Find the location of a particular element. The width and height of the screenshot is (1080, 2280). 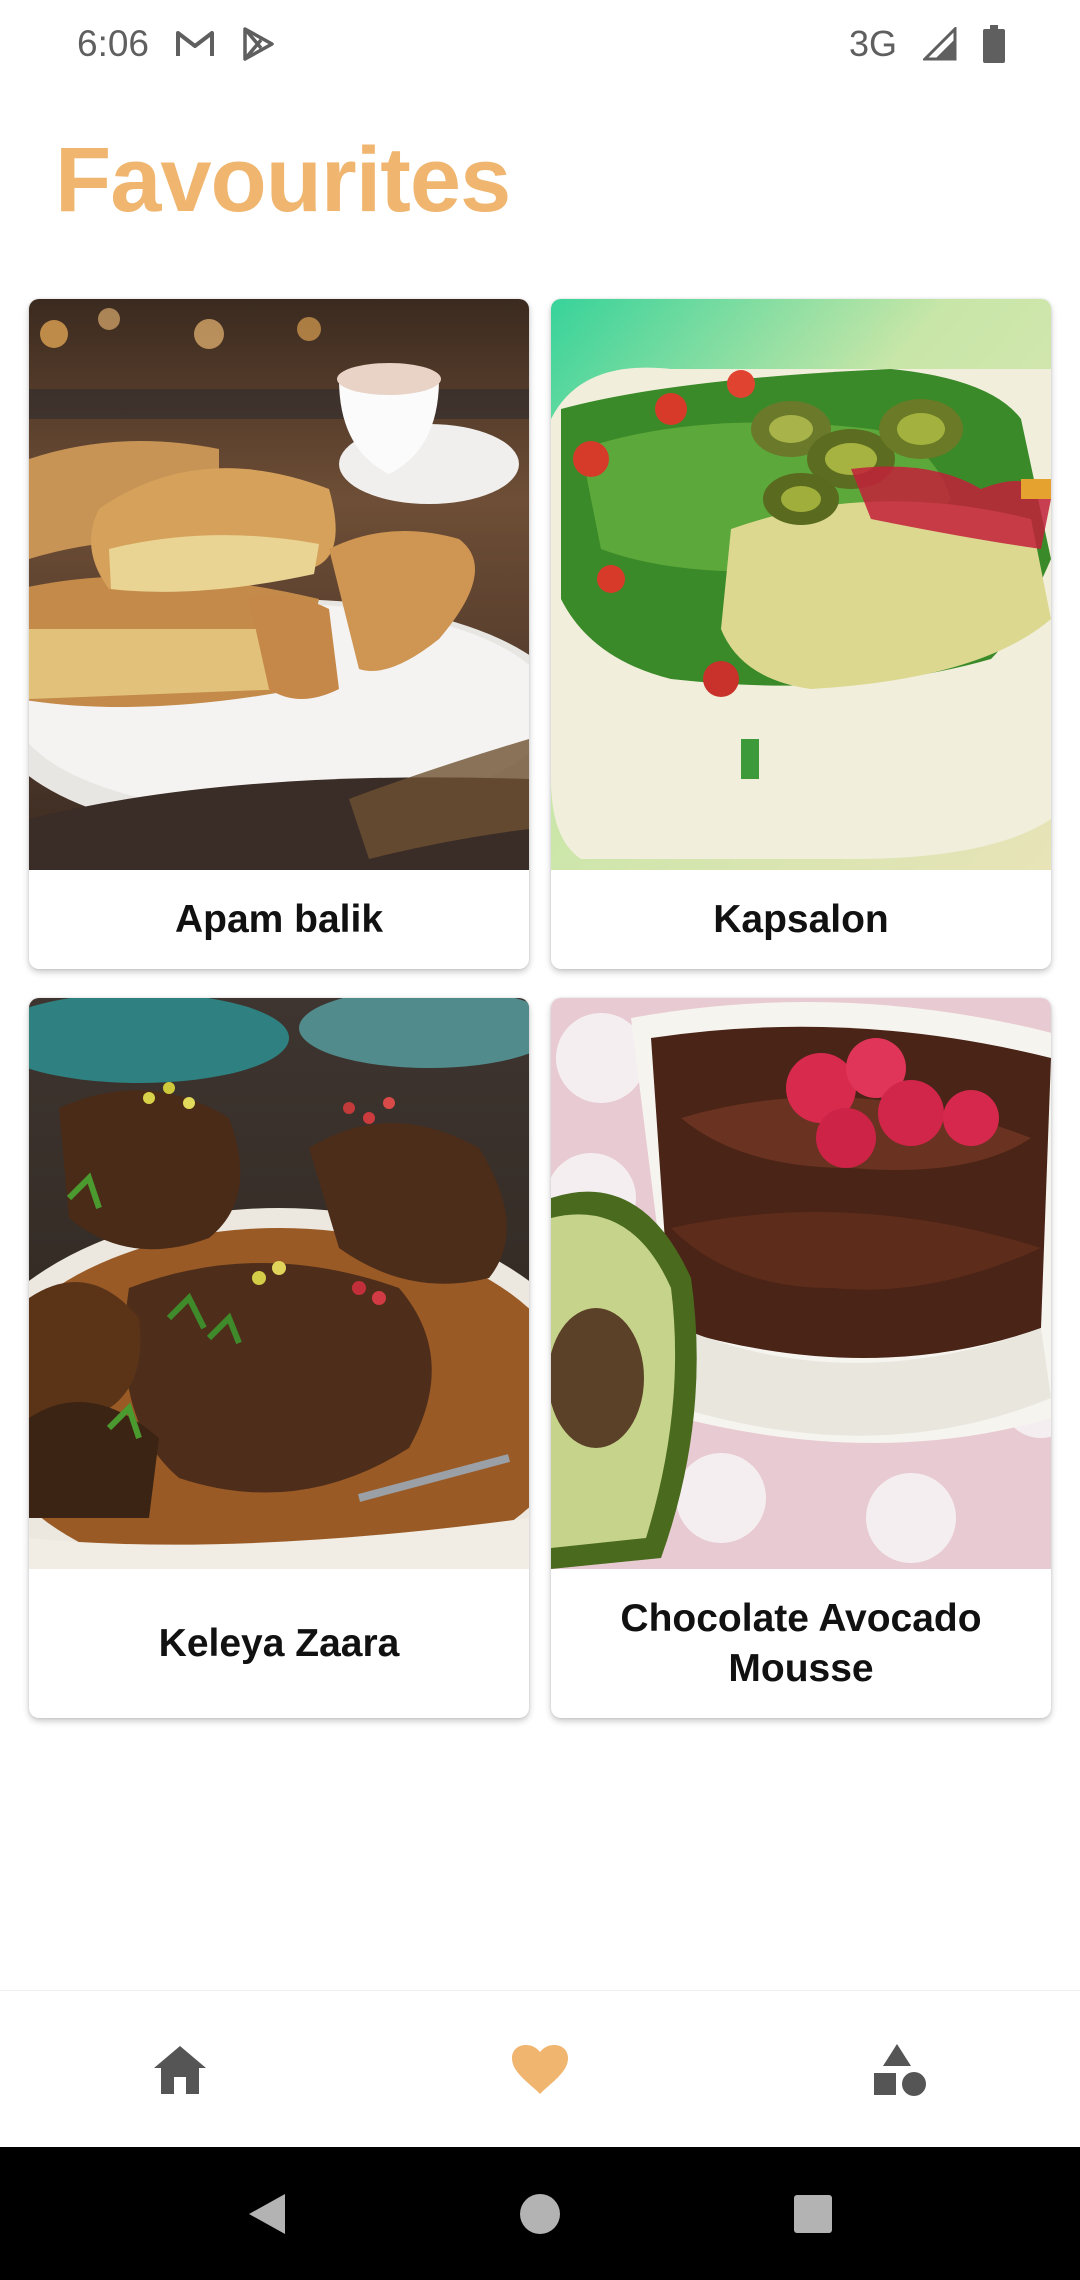

recipe-card-chocolate-avocado-mousse: Chocolate Avocado Mousse is located at coordinates (801, 1358).